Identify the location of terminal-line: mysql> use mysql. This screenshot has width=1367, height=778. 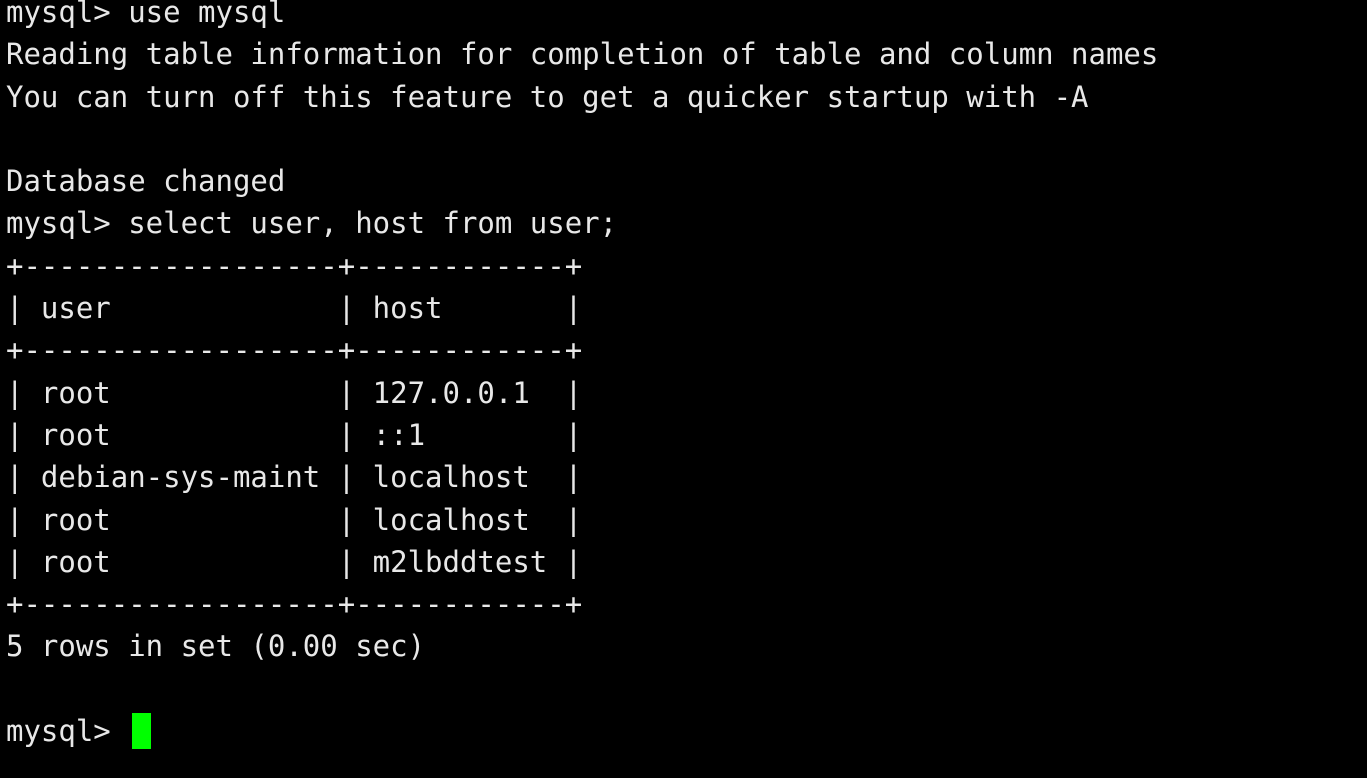
(146, 14).